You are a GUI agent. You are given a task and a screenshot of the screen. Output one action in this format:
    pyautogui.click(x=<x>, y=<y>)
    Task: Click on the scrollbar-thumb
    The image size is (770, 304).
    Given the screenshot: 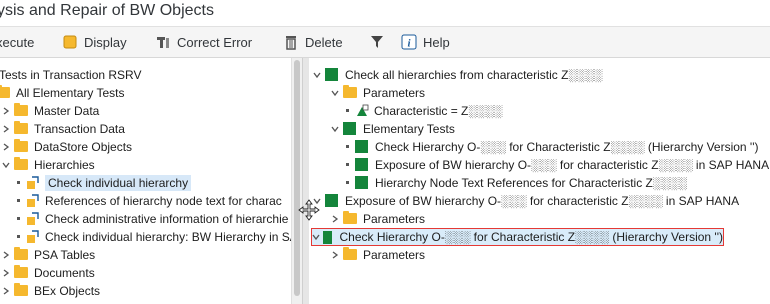 What is the action you would take?
    pyautogui.click(x=297, y=178)
    